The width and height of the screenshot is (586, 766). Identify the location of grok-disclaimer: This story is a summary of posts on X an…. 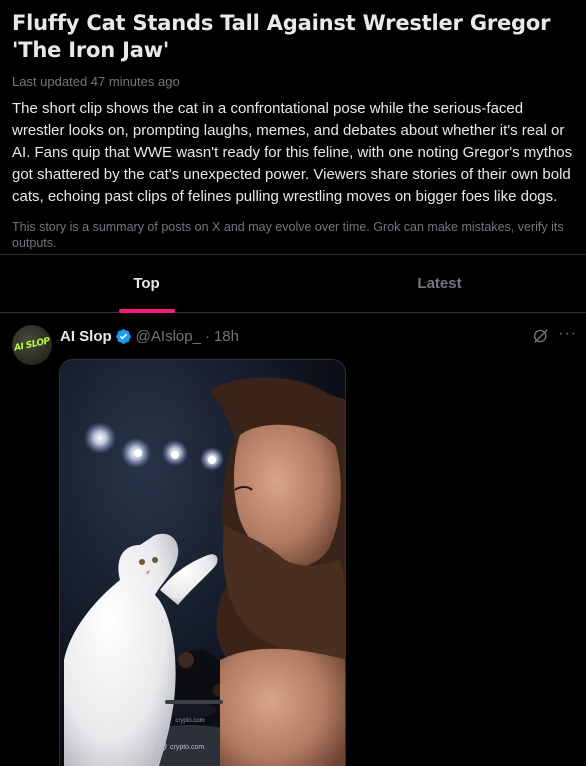
(288, 235).